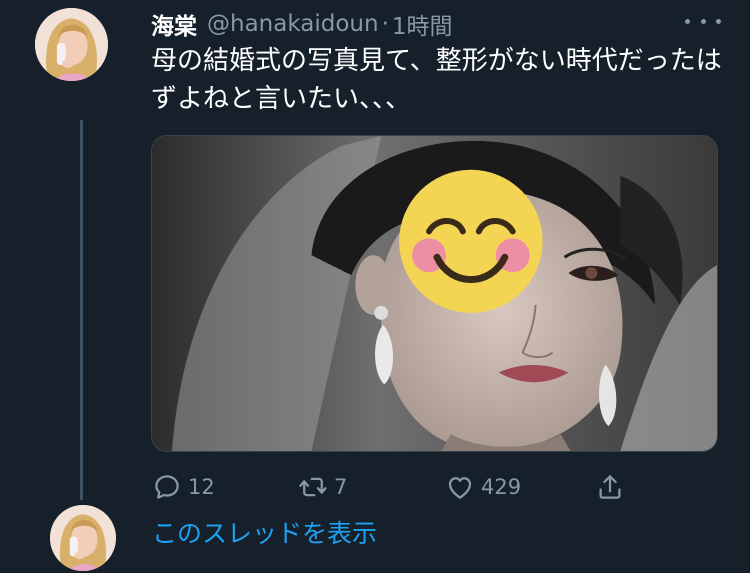  I want to click on user-handle: @hanakaidoun, so click(293, 24).